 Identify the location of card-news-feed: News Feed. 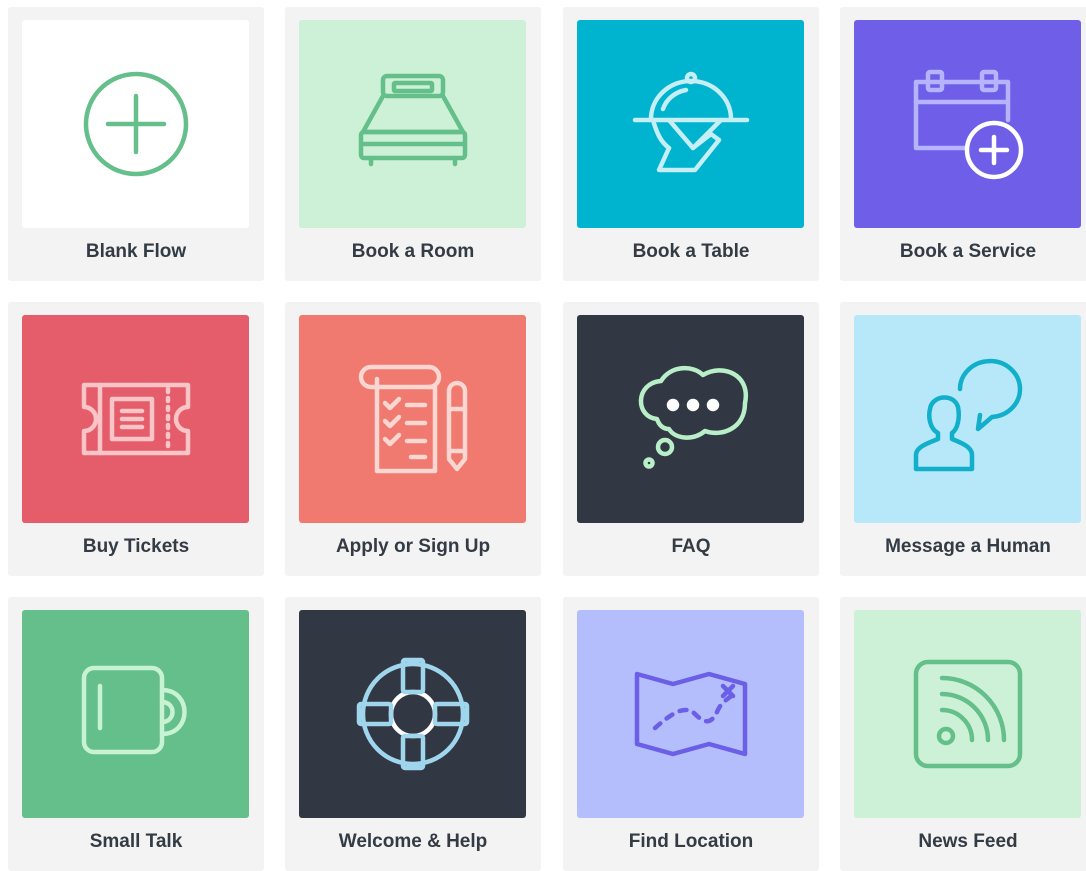
(963, 734).